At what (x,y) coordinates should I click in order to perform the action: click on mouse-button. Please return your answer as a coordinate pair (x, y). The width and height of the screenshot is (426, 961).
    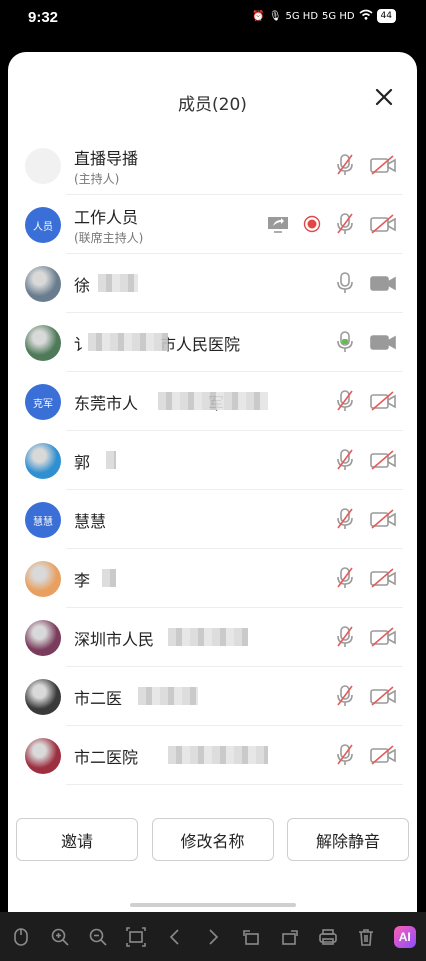
    Looking at the image, I should click on (21, 937).